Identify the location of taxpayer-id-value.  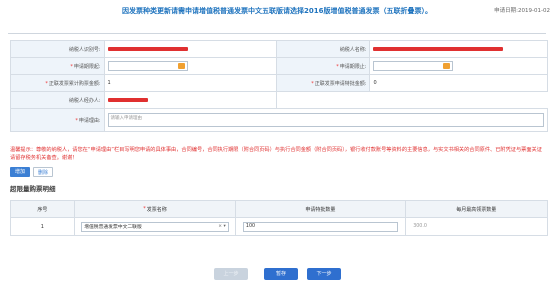
(190, 49).